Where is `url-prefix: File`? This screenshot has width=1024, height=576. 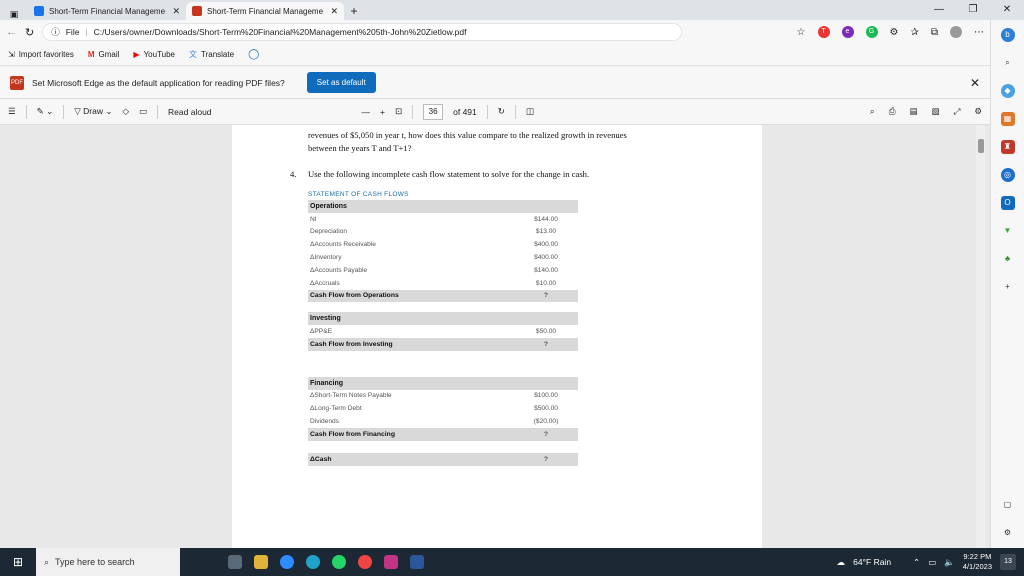
url-prefix: File is located at coordinates (72, 32).